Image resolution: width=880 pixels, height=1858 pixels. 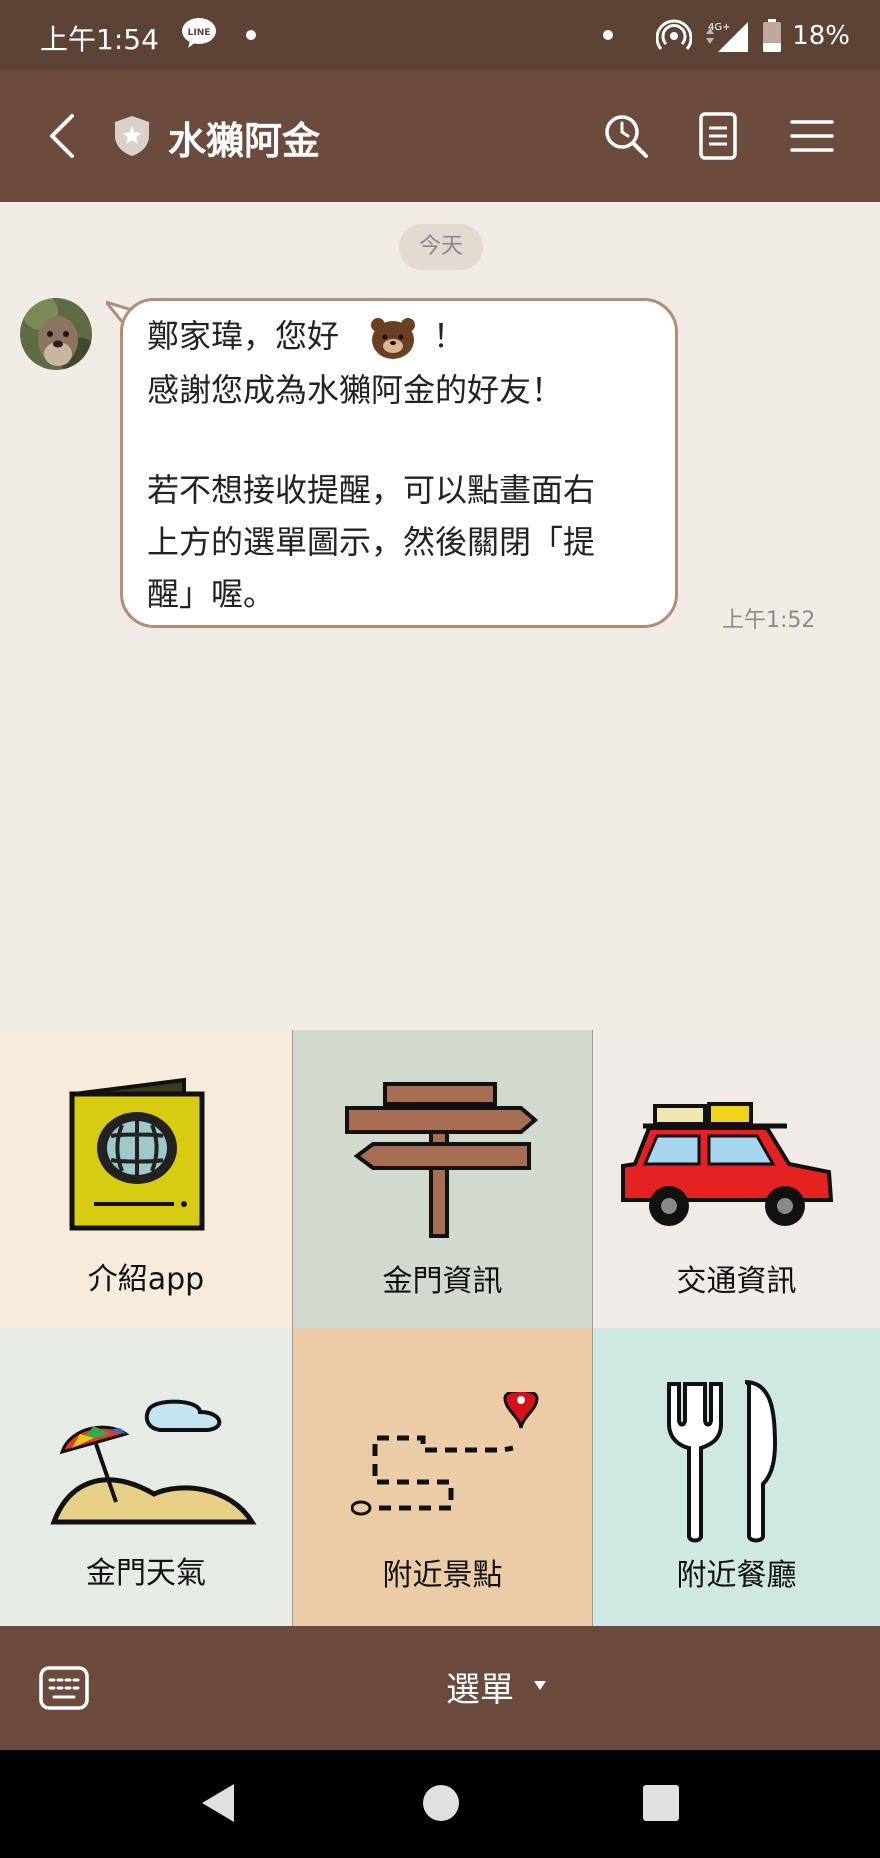 What do you see at coordinates (442, 1281) in the screenshot?
I see `menu-item-label: 金門資訊` at bounding box center [442, 1281].